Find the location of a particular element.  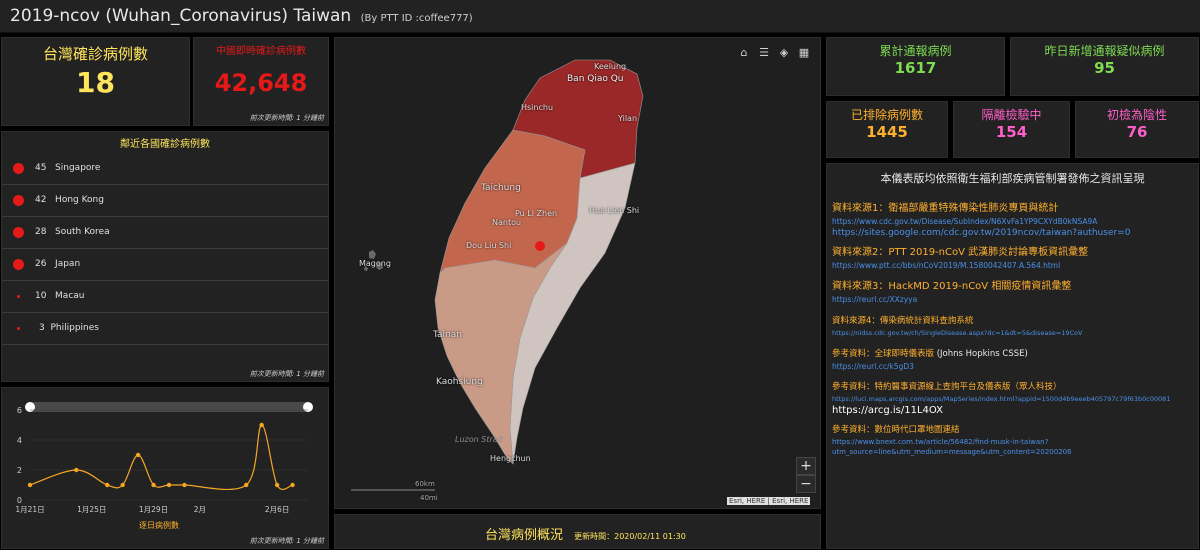

taiwan-cases-label: 台灣確診病例數 is located at coordinates (95, 54).